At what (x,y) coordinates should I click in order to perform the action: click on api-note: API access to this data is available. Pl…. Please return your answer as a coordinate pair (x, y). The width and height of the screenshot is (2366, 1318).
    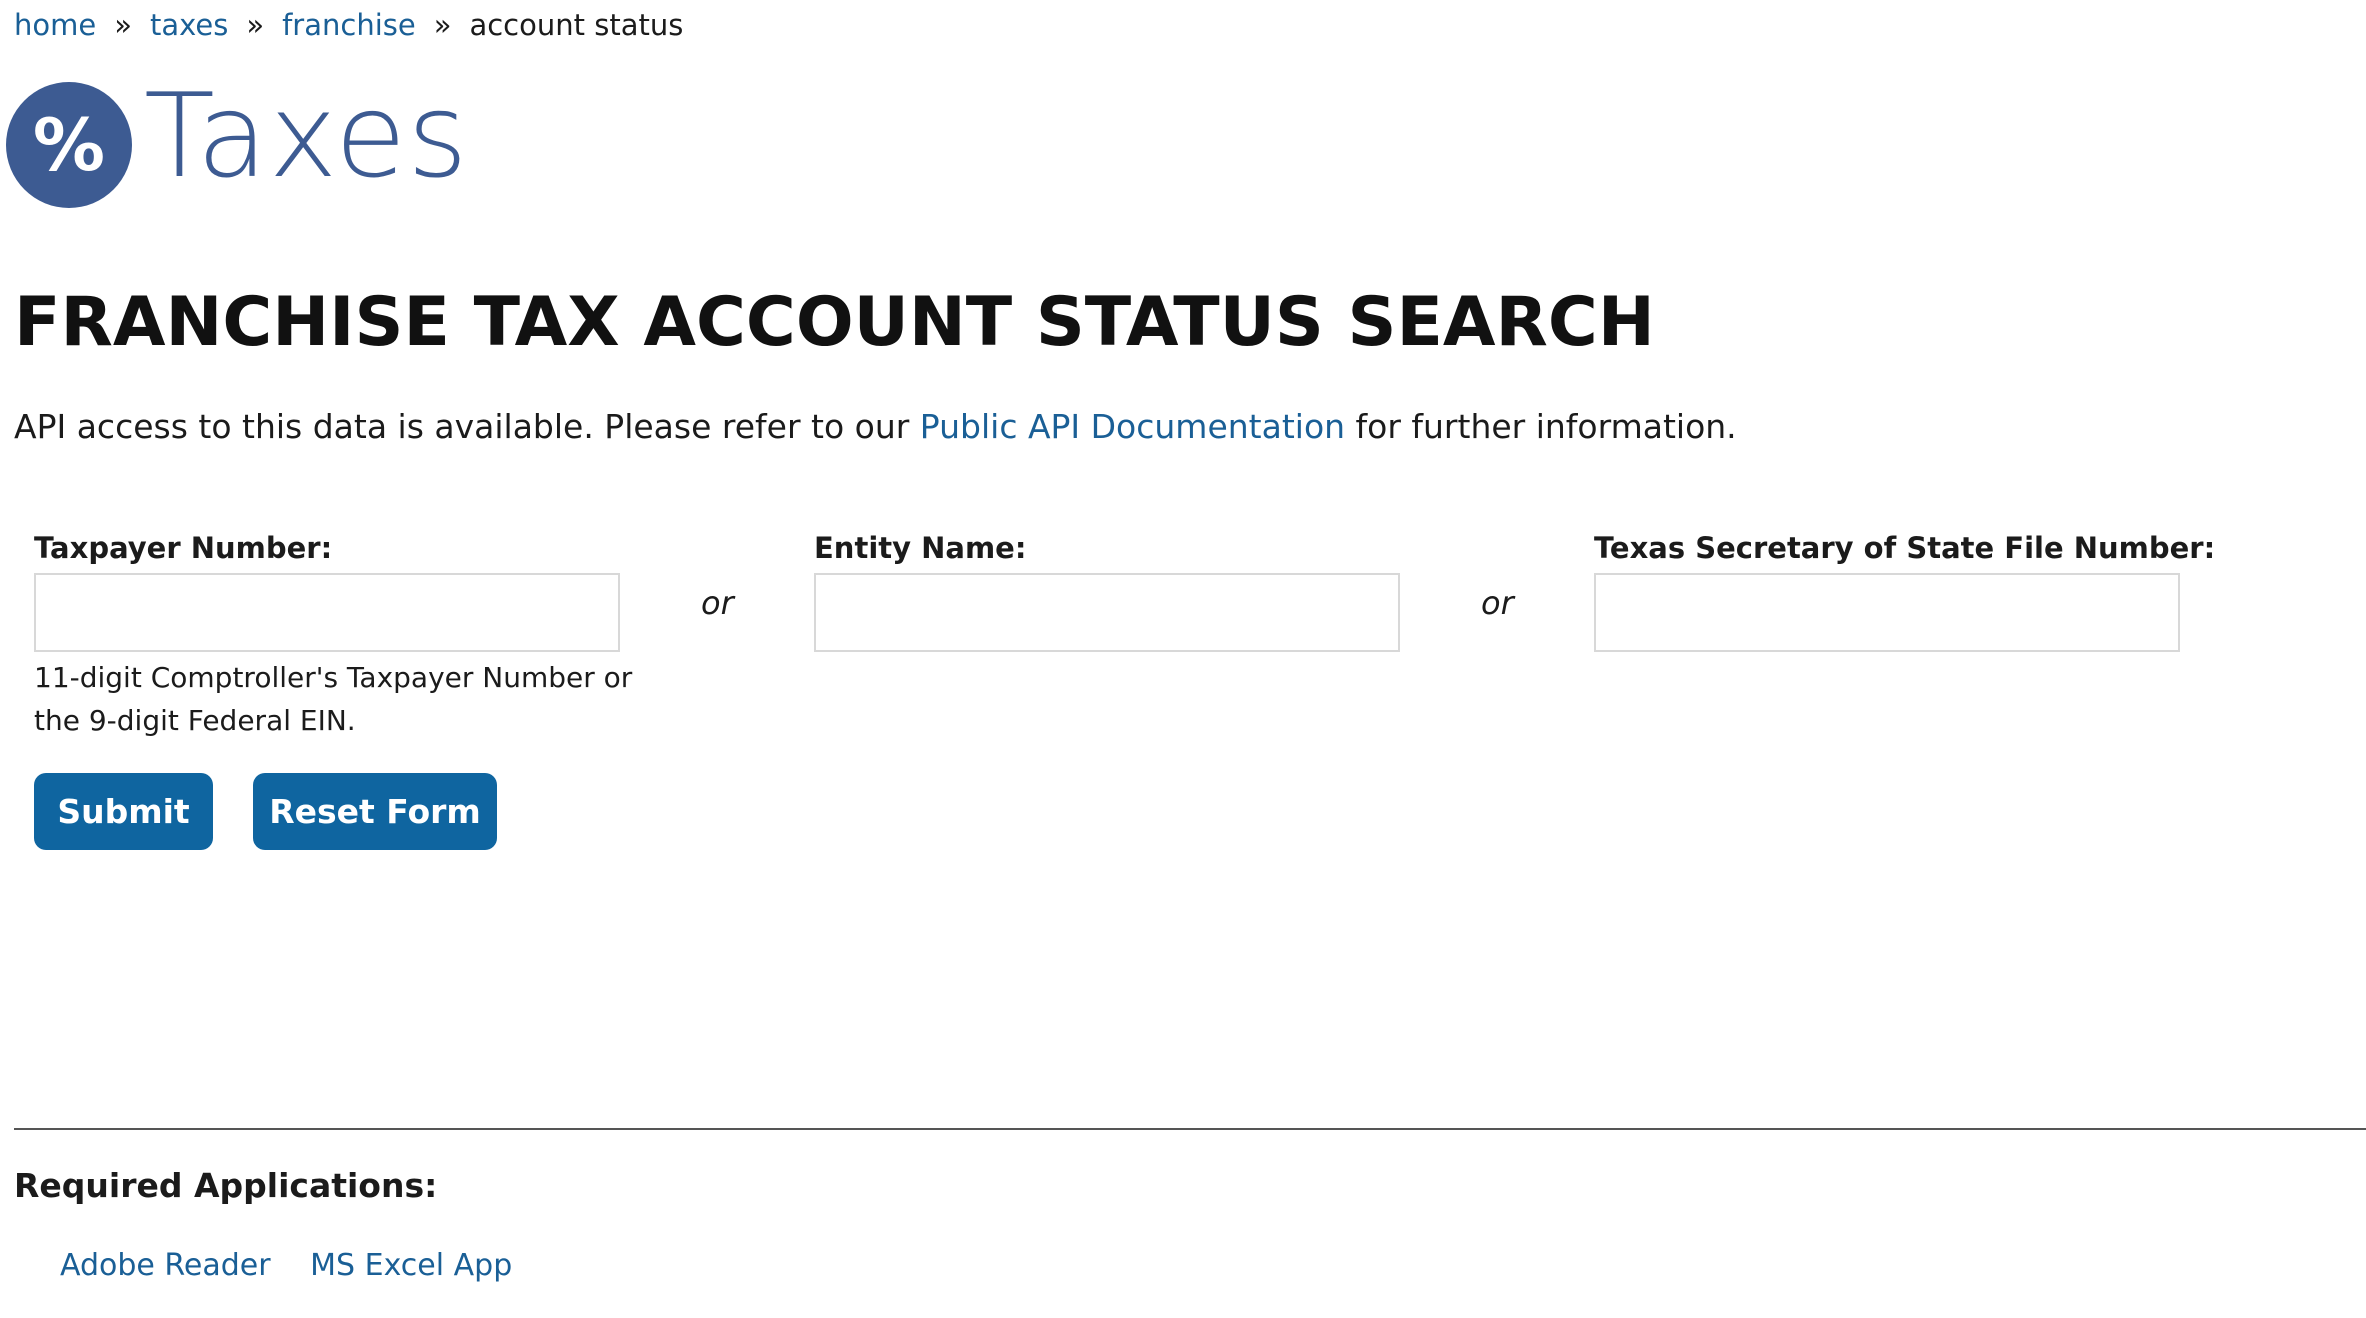
    Looking at the image, I should click on (875, 426).